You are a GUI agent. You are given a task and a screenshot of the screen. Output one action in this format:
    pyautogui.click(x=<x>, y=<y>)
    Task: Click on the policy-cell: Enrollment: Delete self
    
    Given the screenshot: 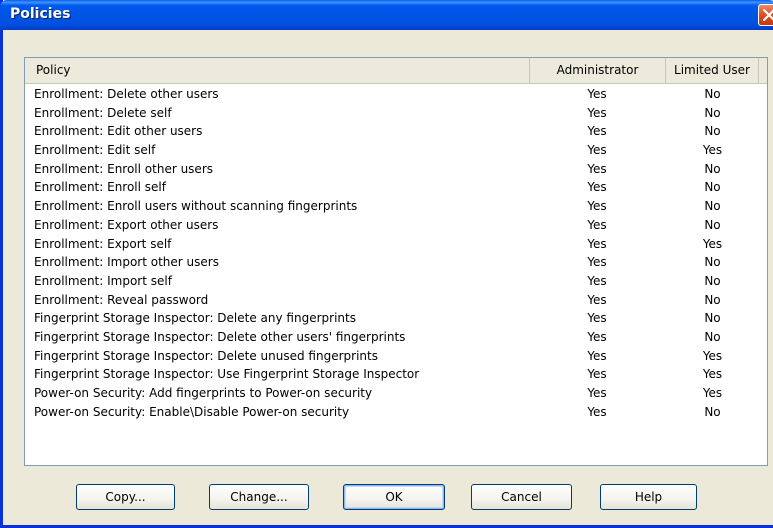 What is the action you would take?
    pyautogui.click(x=103, y=112)
    